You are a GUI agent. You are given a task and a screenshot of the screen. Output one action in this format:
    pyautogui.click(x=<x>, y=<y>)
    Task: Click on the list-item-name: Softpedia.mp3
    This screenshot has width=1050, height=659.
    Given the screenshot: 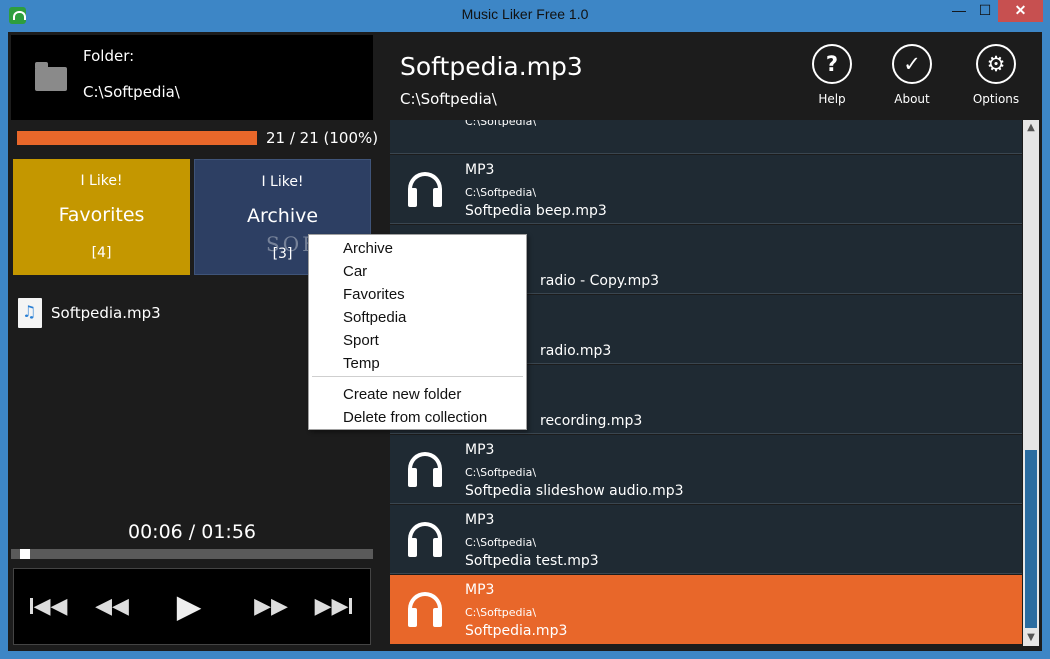 What is the action you would take?
    pyautogui.click(x=516, y=631)
    